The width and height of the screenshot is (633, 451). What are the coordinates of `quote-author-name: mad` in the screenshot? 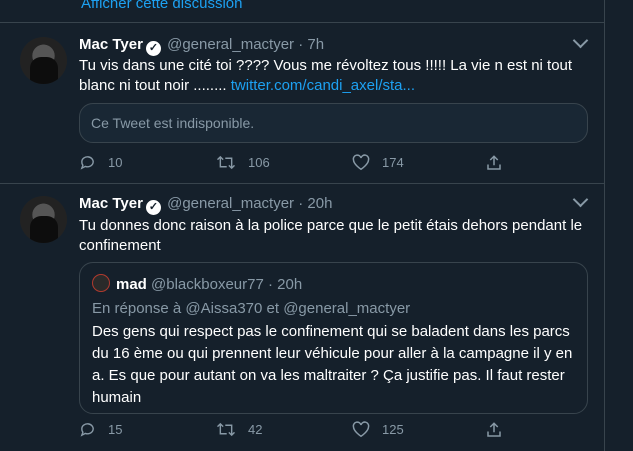 It's located at (131, 284).